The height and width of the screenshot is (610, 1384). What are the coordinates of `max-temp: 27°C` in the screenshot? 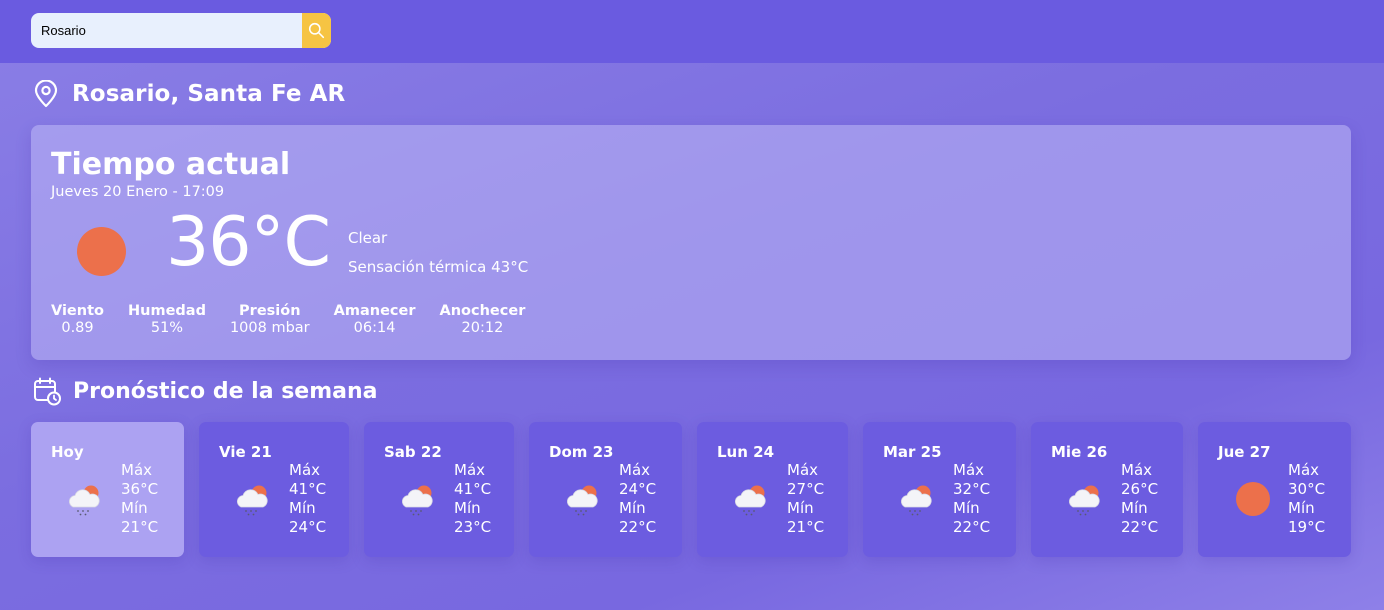 It's located at (806, 489).